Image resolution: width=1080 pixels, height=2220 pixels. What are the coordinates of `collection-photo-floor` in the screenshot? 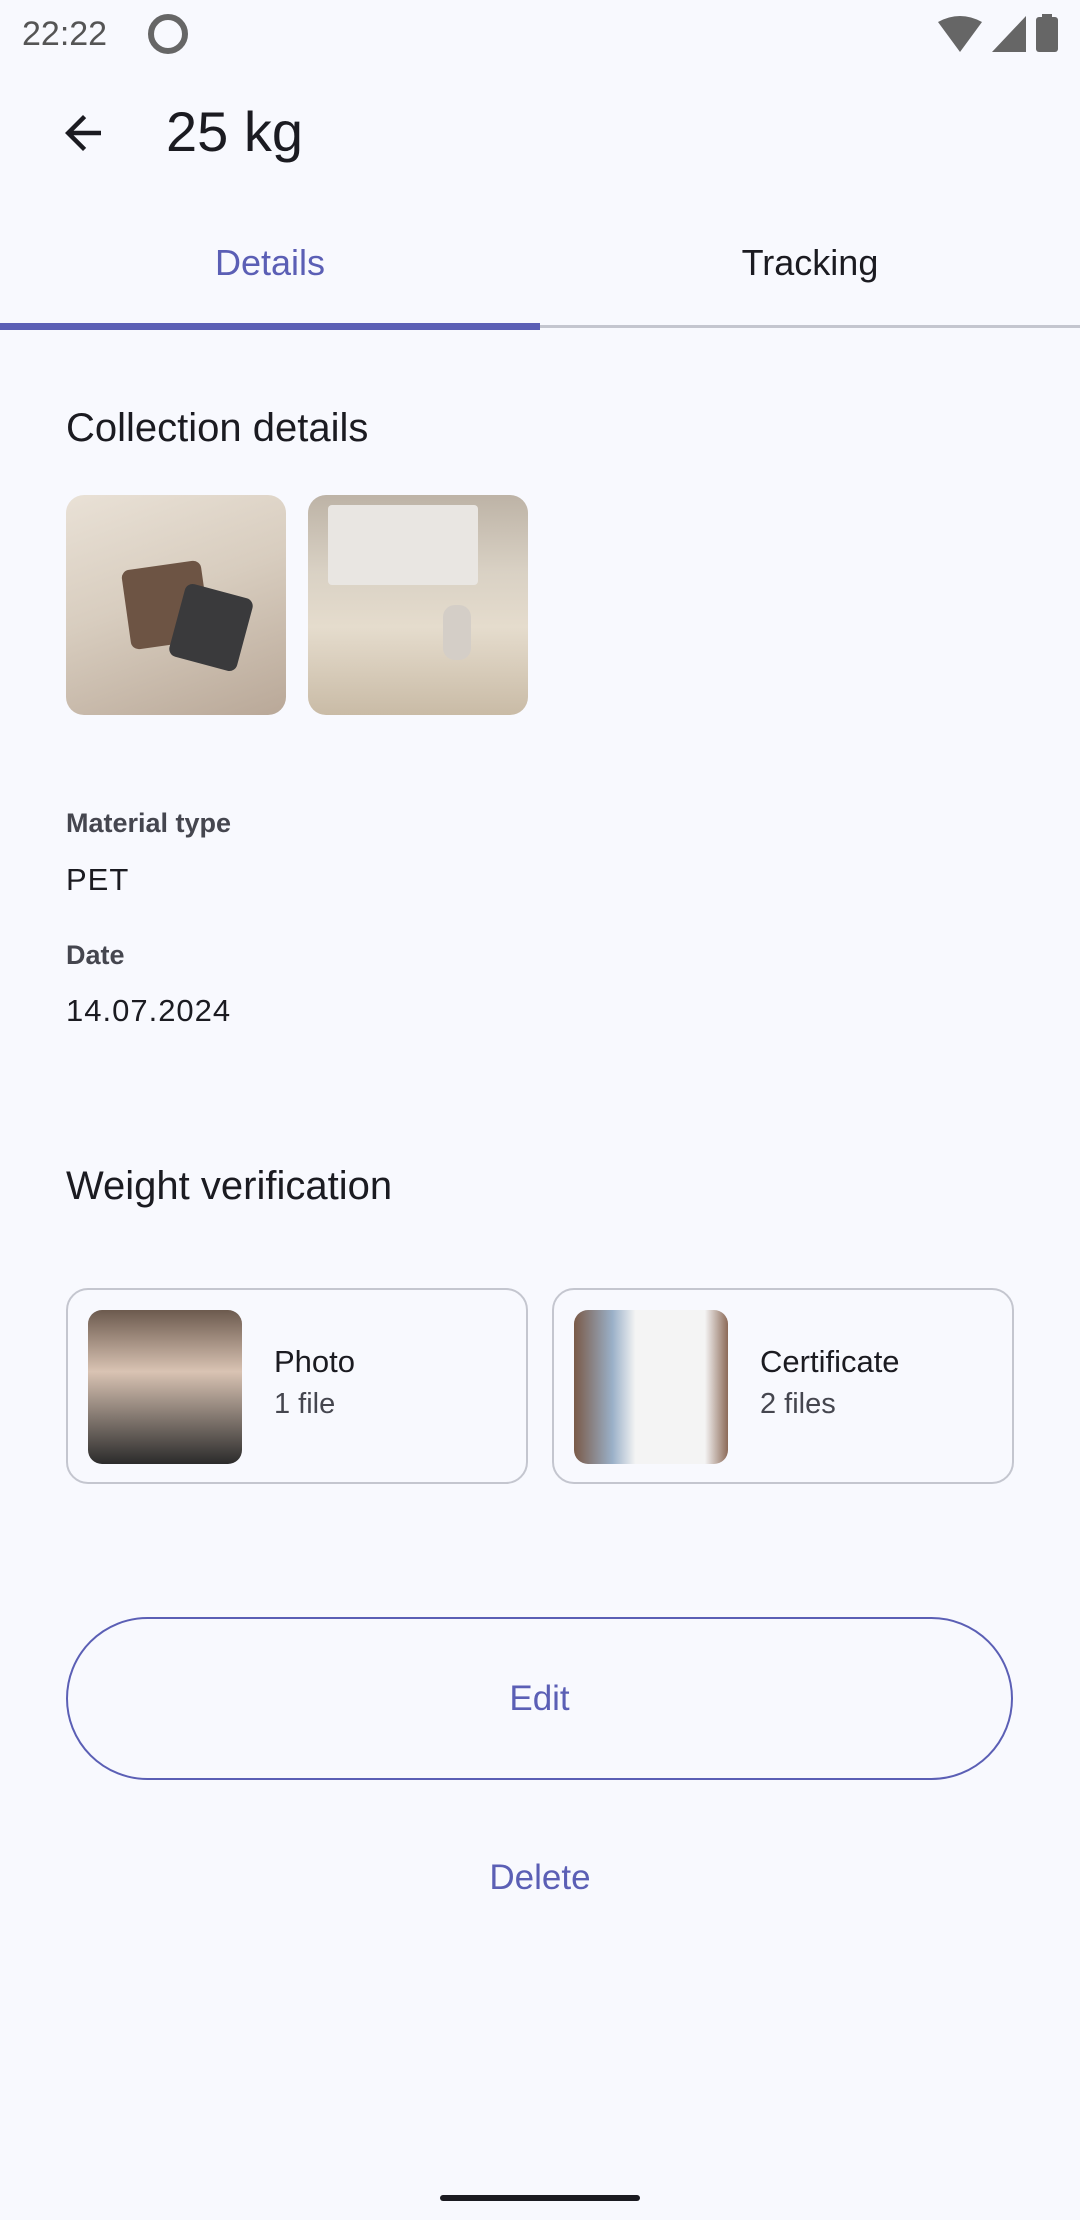 It's located at (418, 605).